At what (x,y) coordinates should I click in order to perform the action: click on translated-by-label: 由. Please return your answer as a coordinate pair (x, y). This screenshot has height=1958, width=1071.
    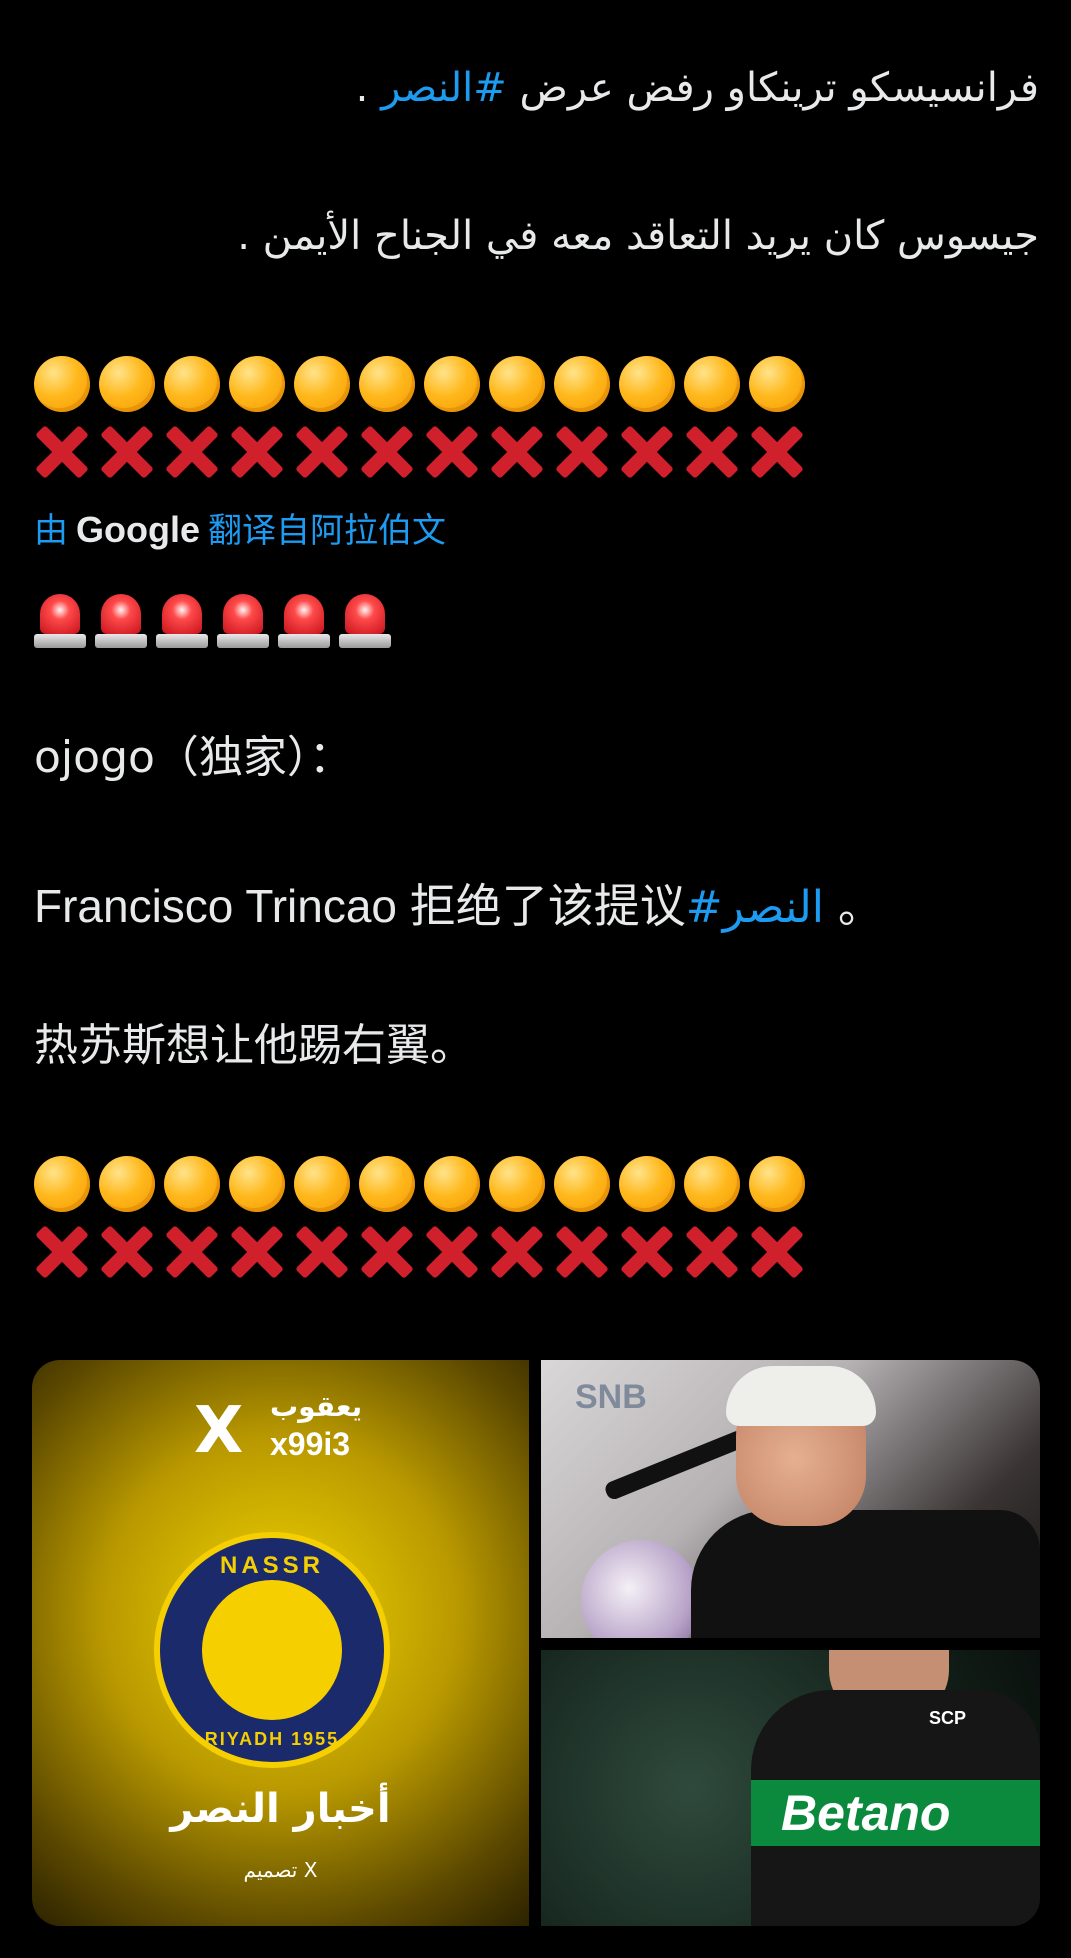
    Looking at the image, I should click on (51, 531).